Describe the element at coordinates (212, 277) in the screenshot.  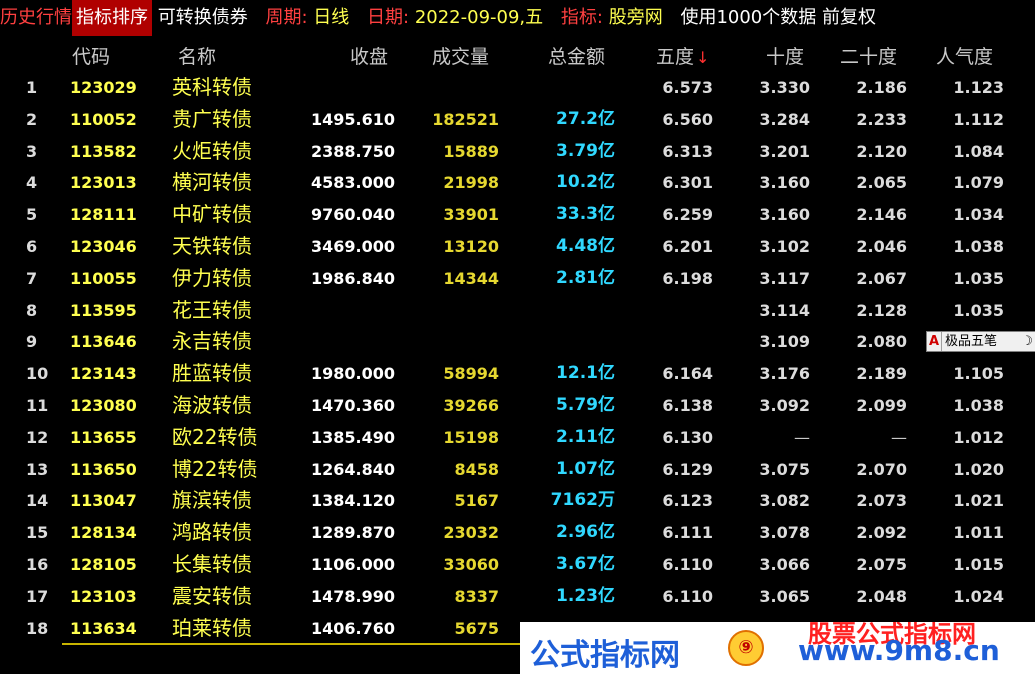
I see `bond-name: 伊力转债` at that location.